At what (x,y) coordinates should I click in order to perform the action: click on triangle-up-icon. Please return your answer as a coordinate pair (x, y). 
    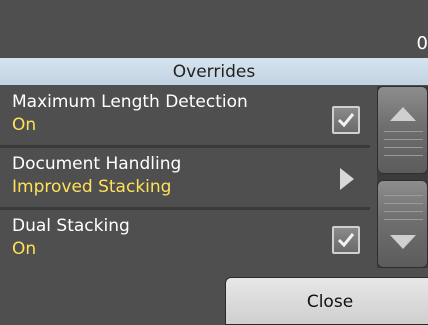
    Looking at the image, I should click on (403, 114).